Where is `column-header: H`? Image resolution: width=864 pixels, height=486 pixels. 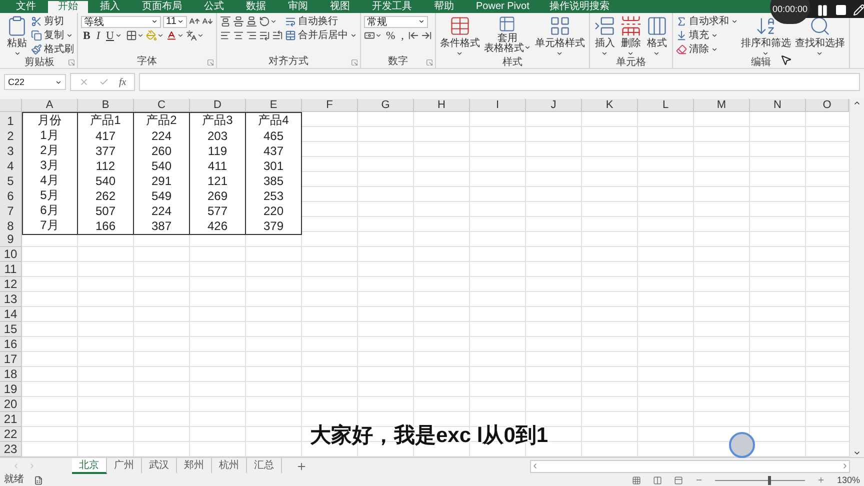 column-header: H is located at coordinates (442, 105).